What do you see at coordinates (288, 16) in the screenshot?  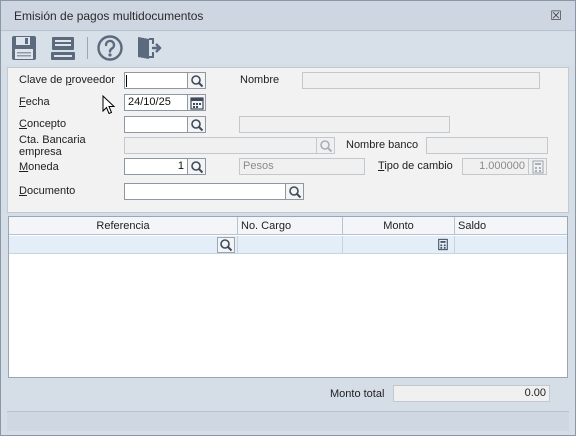 I see `title-bar: Emisión de pagos multidocumentos ☒` at bounding box center [288, 16].